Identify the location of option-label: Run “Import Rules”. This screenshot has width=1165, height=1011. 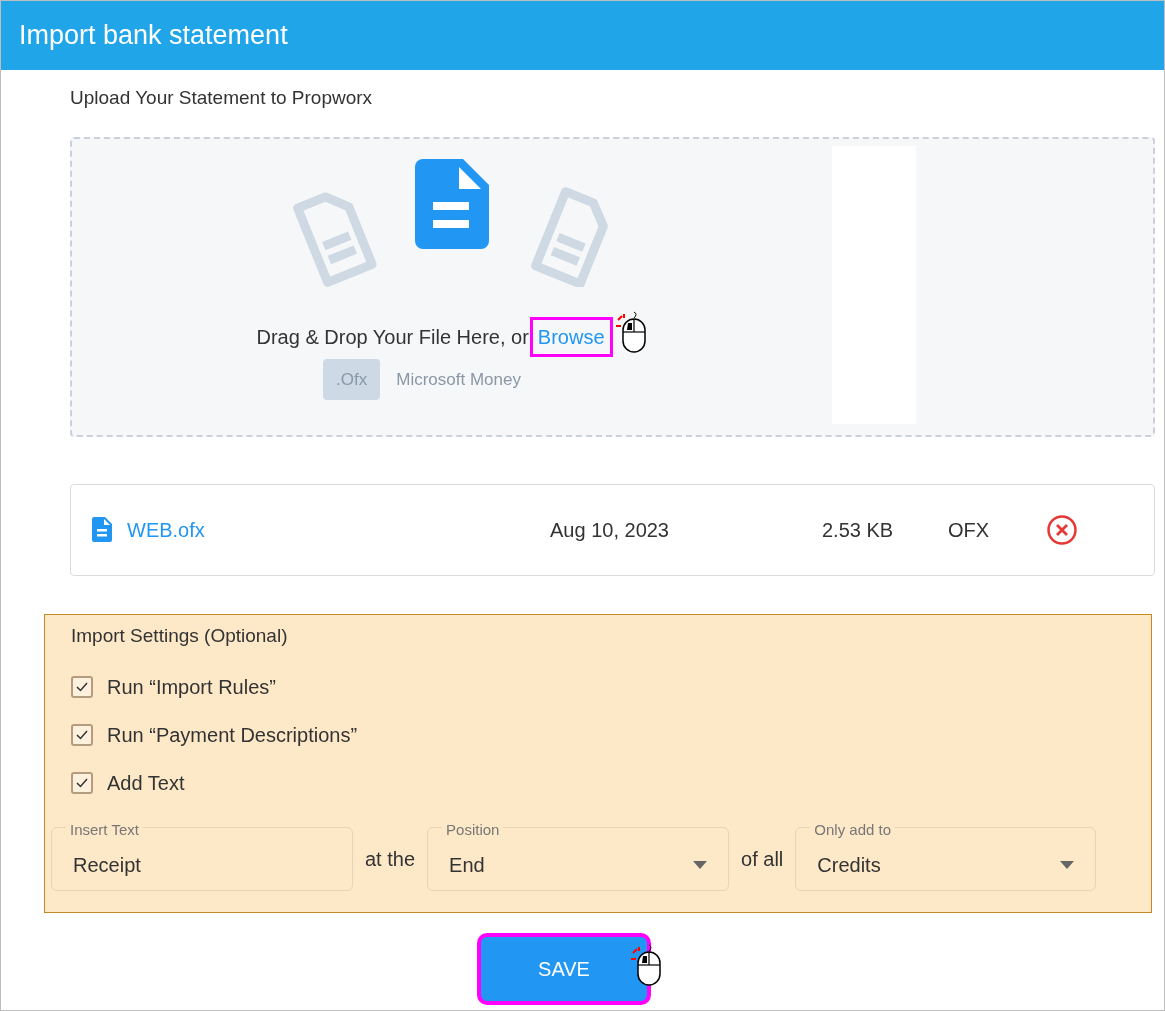
(191, 686).